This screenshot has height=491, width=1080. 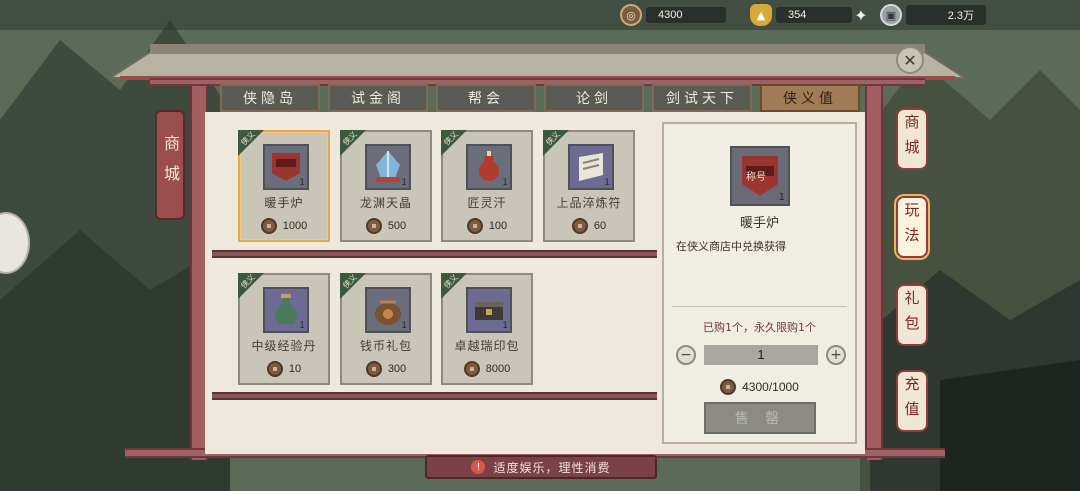 I want to click on cash-currency: ▣ 2.3万, so click(x=933, y=15).